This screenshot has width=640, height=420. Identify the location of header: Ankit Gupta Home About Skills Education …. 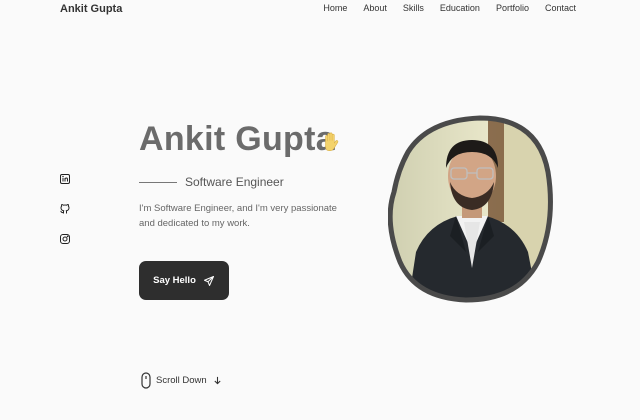
(320, 9).